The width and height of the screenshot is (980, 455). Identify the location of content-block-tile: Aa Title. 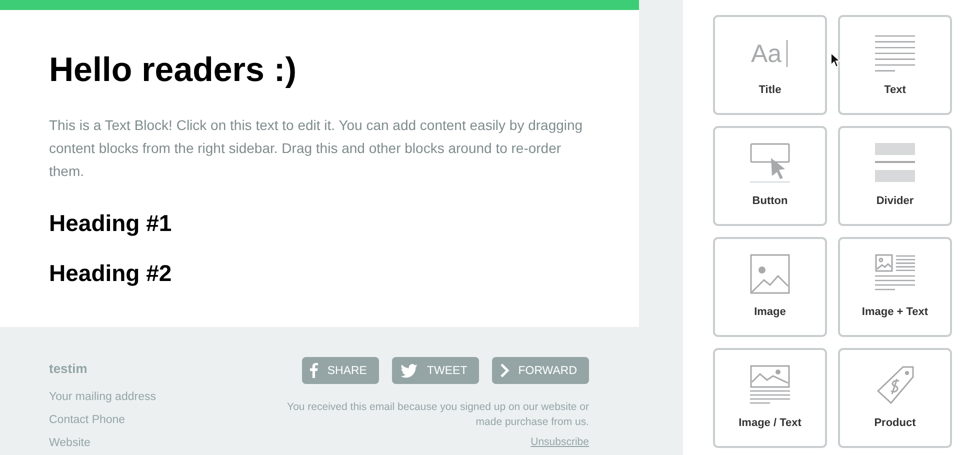
(770, 65).